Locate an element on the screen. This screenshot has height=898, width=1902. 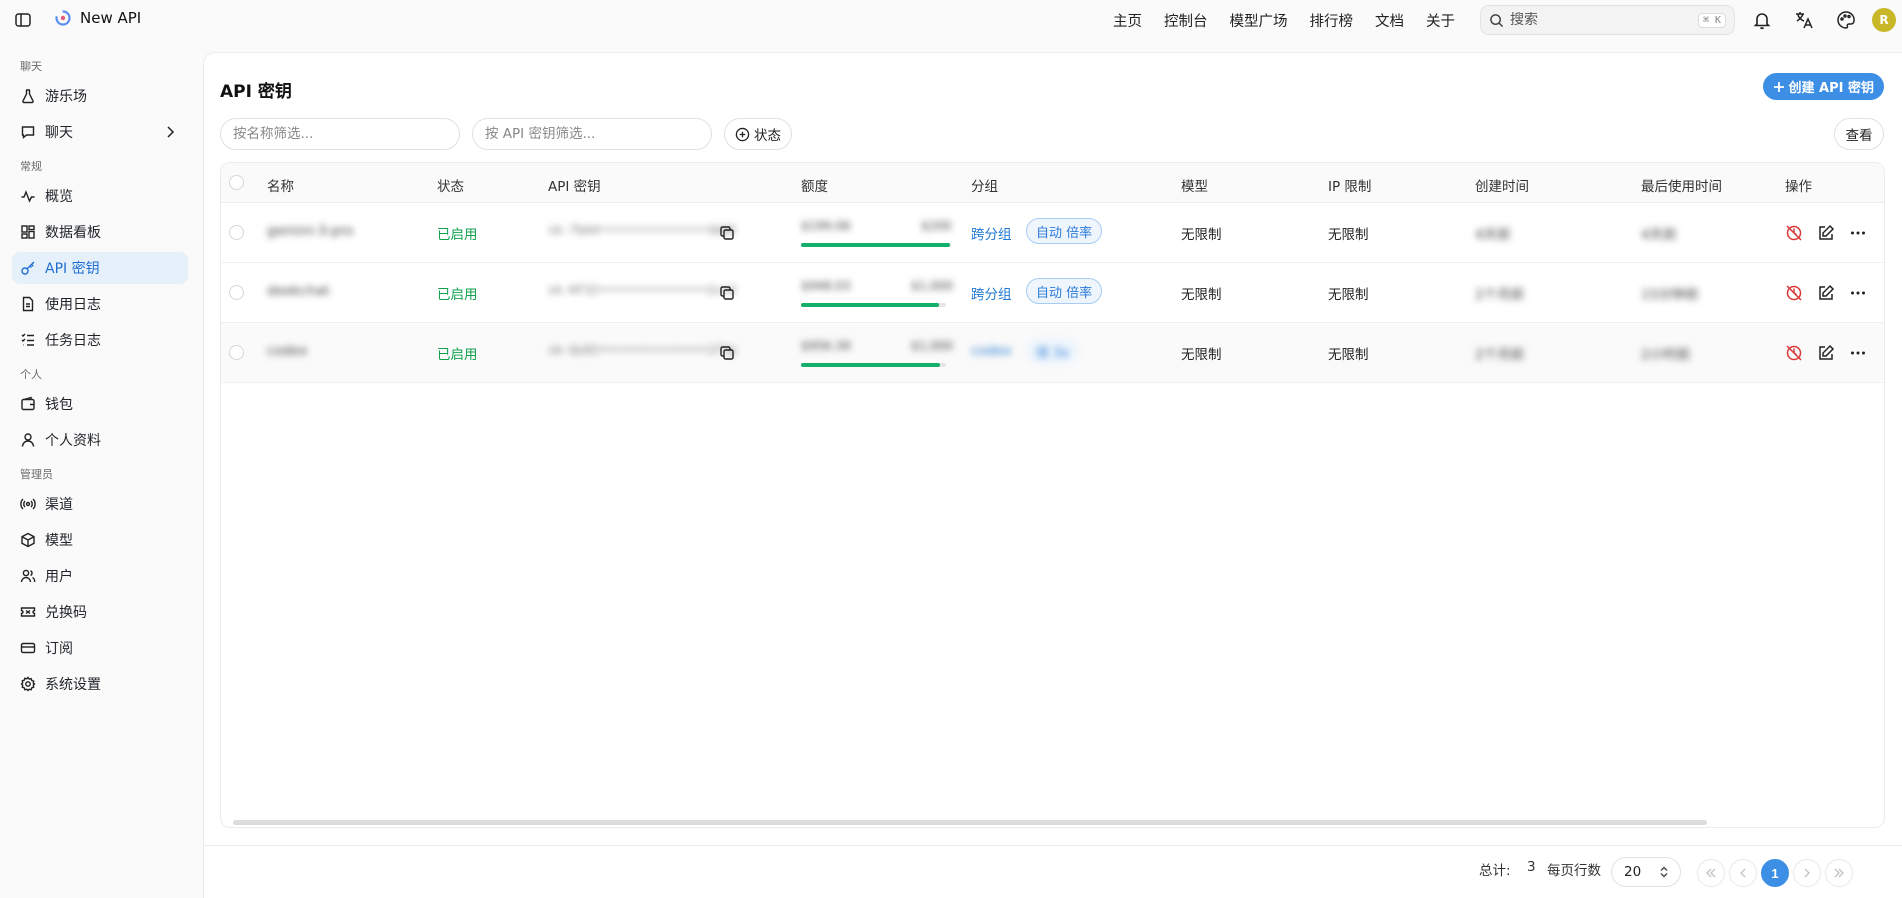
column-header: 分组 is located at coordinates (984, 185).